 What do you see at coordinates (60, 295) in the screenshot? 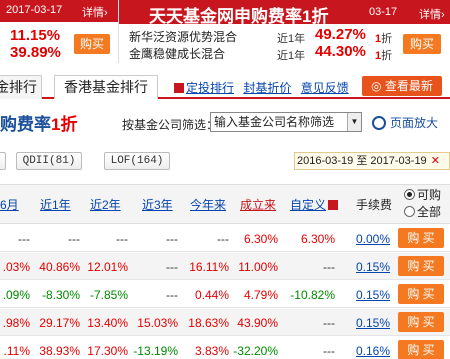
I see `table-cell: -8.30%` at bounding box center [60, 295].